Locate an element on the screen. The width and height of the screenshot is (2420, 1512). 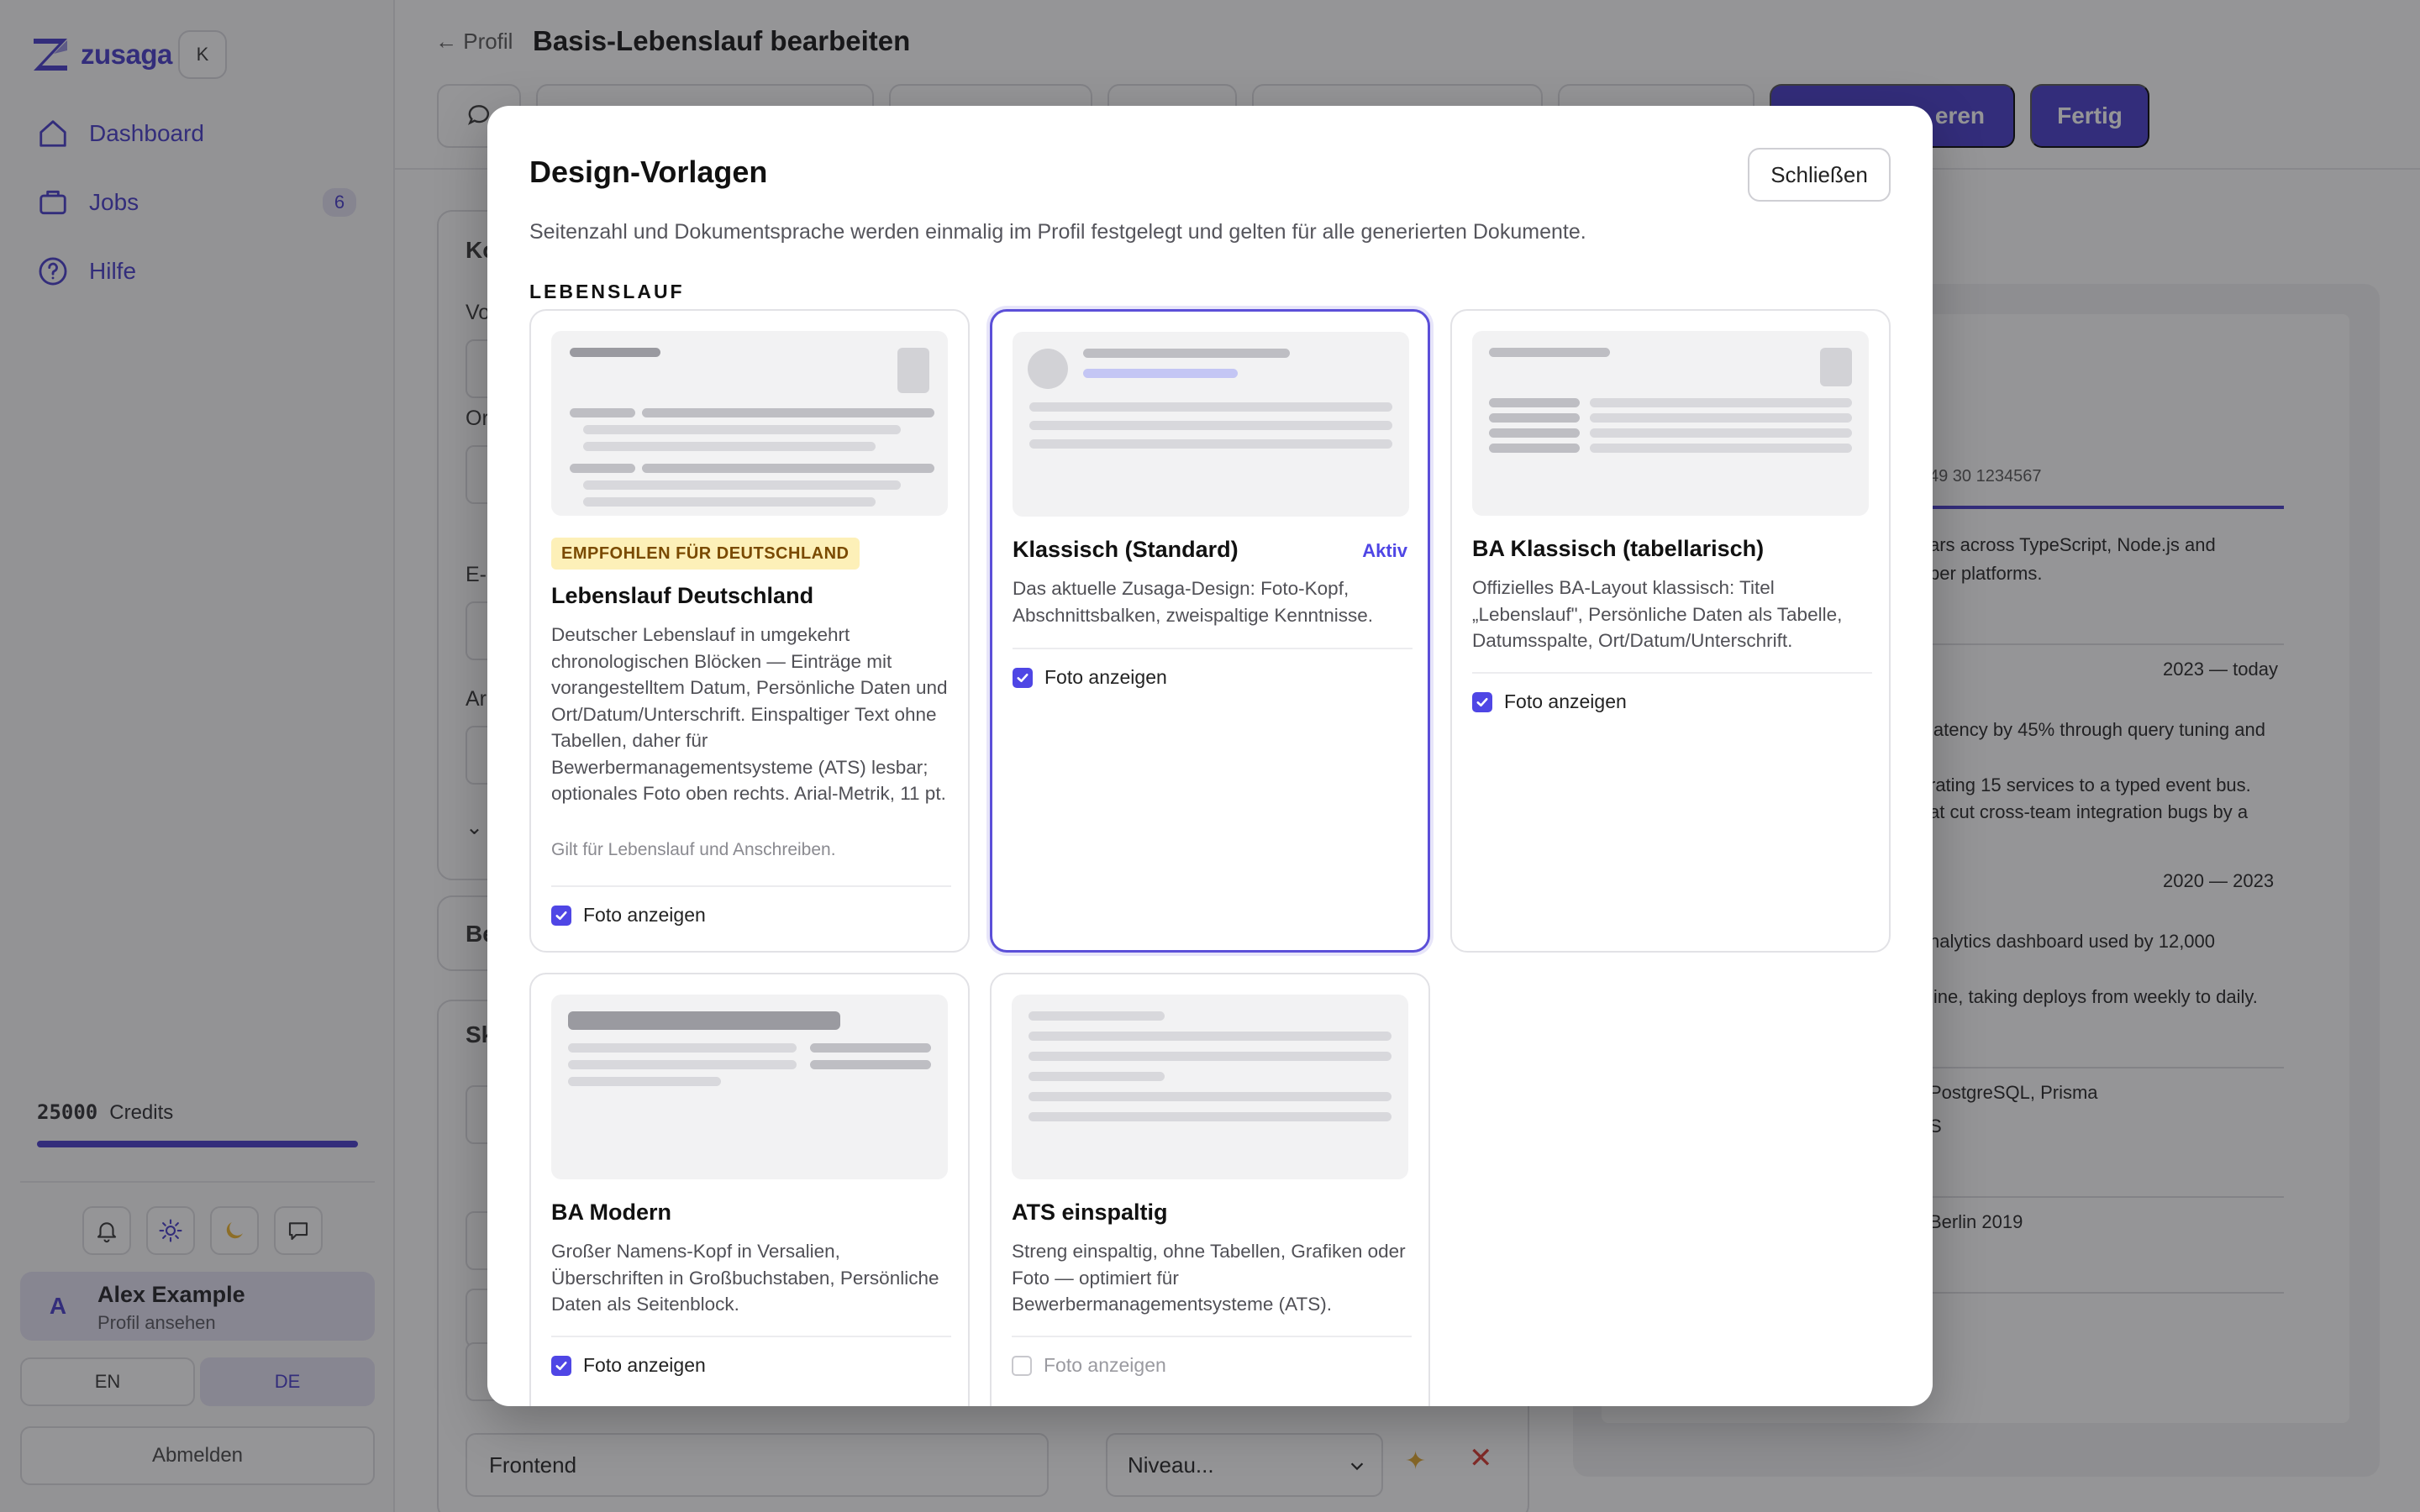
template-note: Gilt für Lebenslauf und Anschreiben. is located at coordinates (693, 849).